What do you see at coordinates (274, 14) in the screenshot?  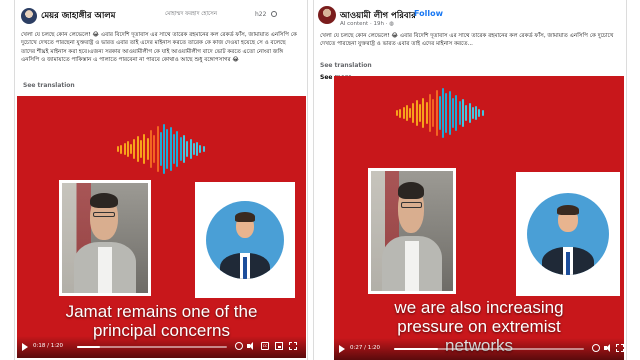 I see `globe-icon` at bounding box center [274, 14].